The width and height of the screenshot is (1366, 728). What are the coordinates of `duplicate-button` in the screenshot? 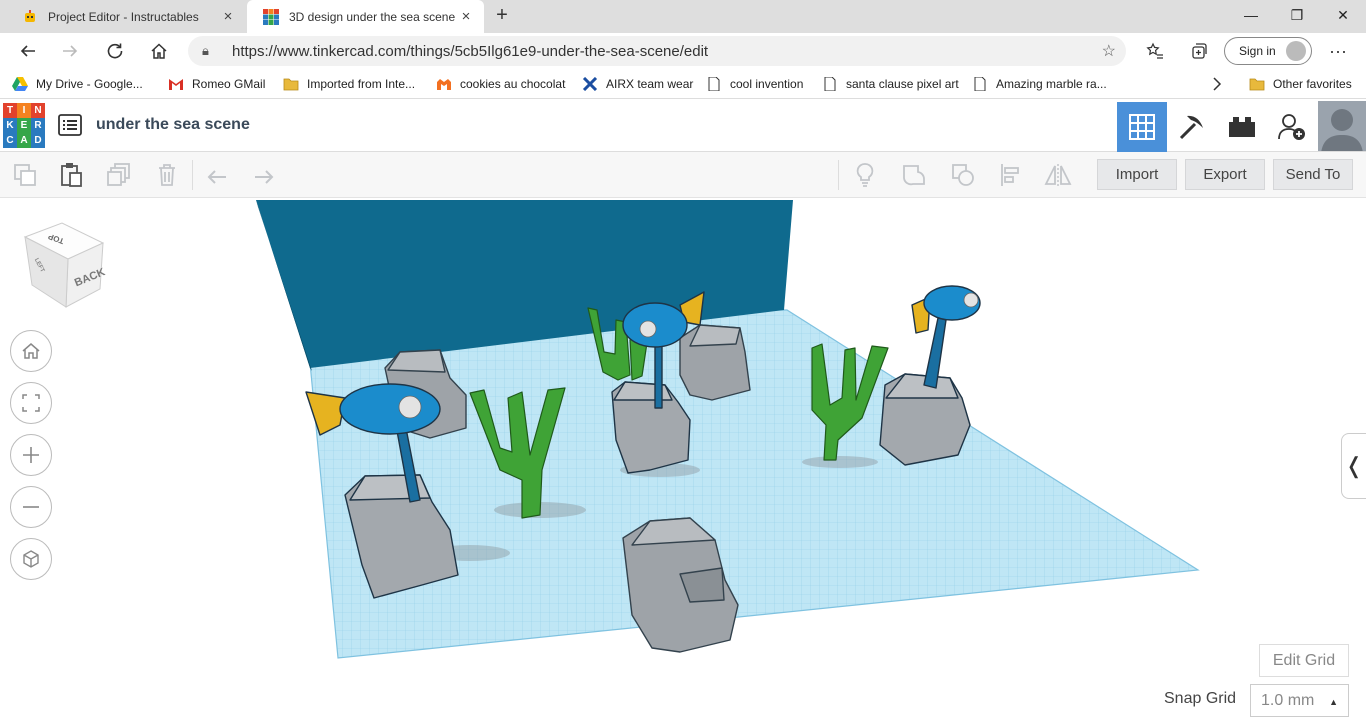 It's located at (119, 175).